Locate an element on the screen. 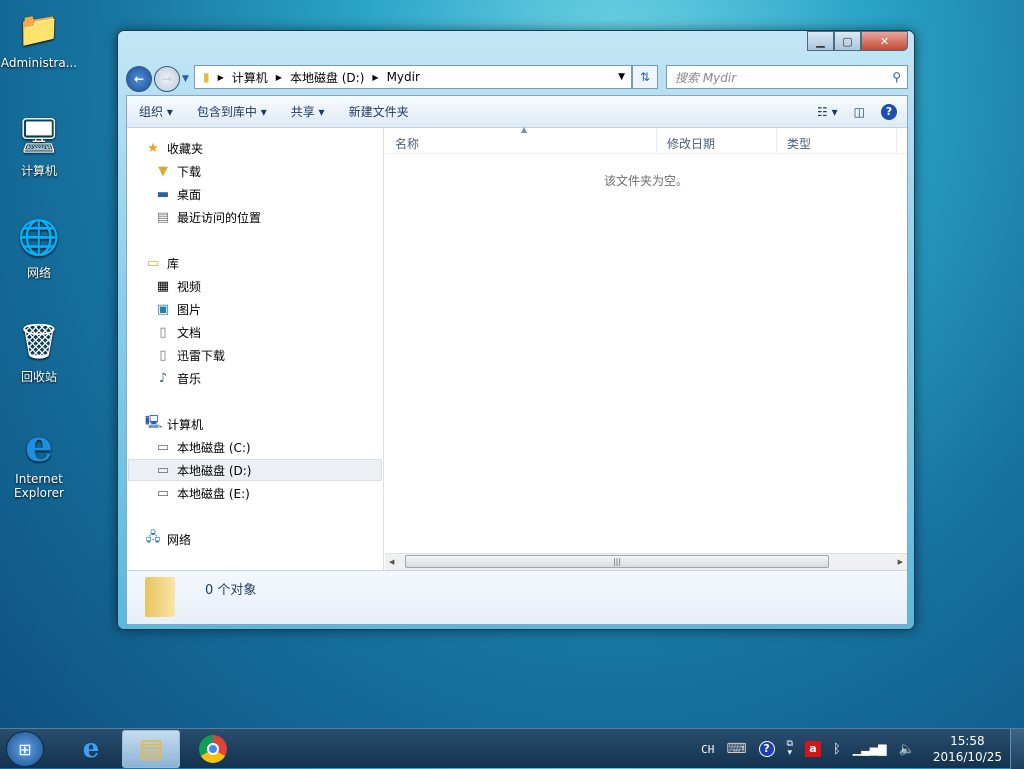  nav-drive-e: ▭ 本地磁盘 (E:) is located at coordinates (202, 493).